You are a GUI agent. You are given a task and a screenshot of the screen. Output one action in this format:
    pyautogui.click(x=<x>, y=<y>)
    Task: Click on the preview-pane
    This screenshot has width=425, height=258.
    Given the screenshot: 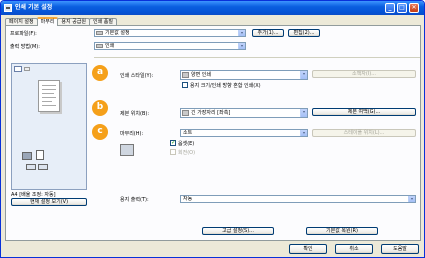 What is the action you would take?
    pyautogui.click(x=49, y=126)
    